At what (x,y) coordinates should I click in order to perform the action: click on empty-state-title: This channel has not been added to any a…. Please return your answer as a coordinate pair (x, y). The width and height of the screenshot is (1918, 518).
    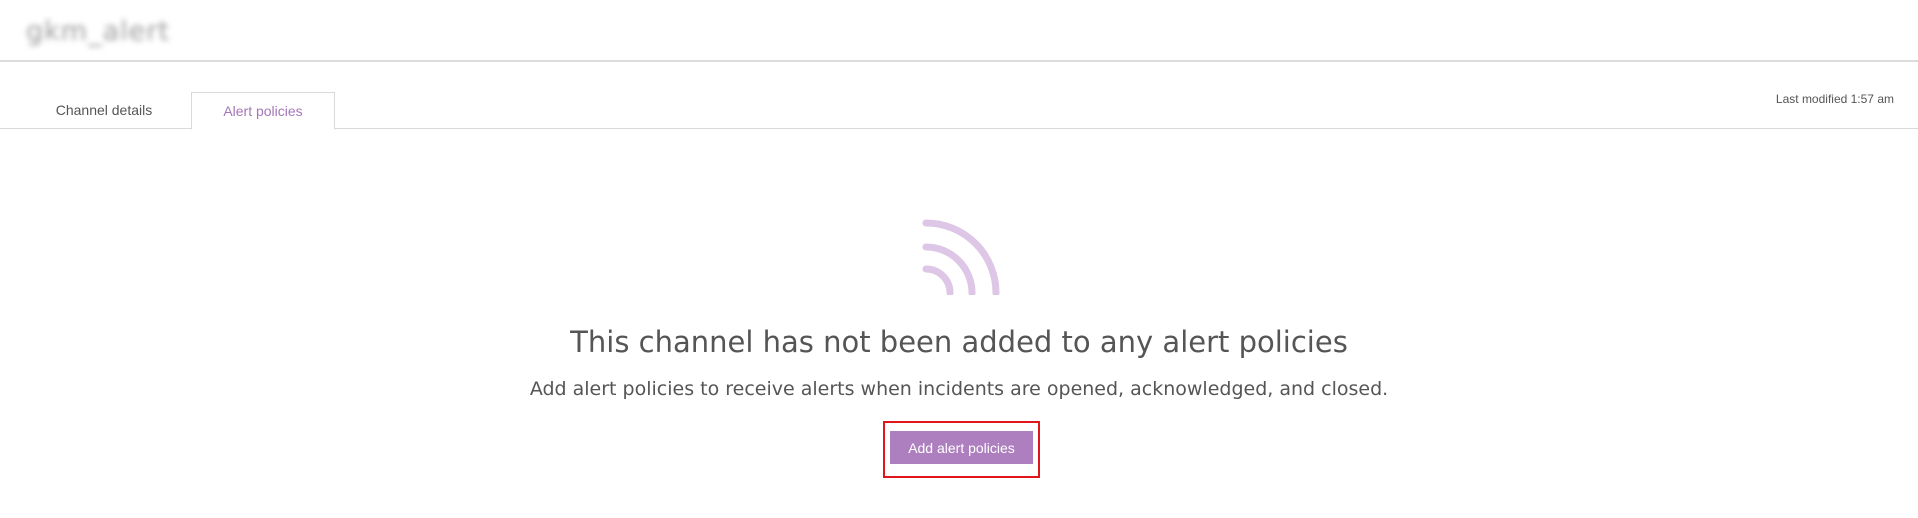
    Looking at the image, I should click on (959, 342).